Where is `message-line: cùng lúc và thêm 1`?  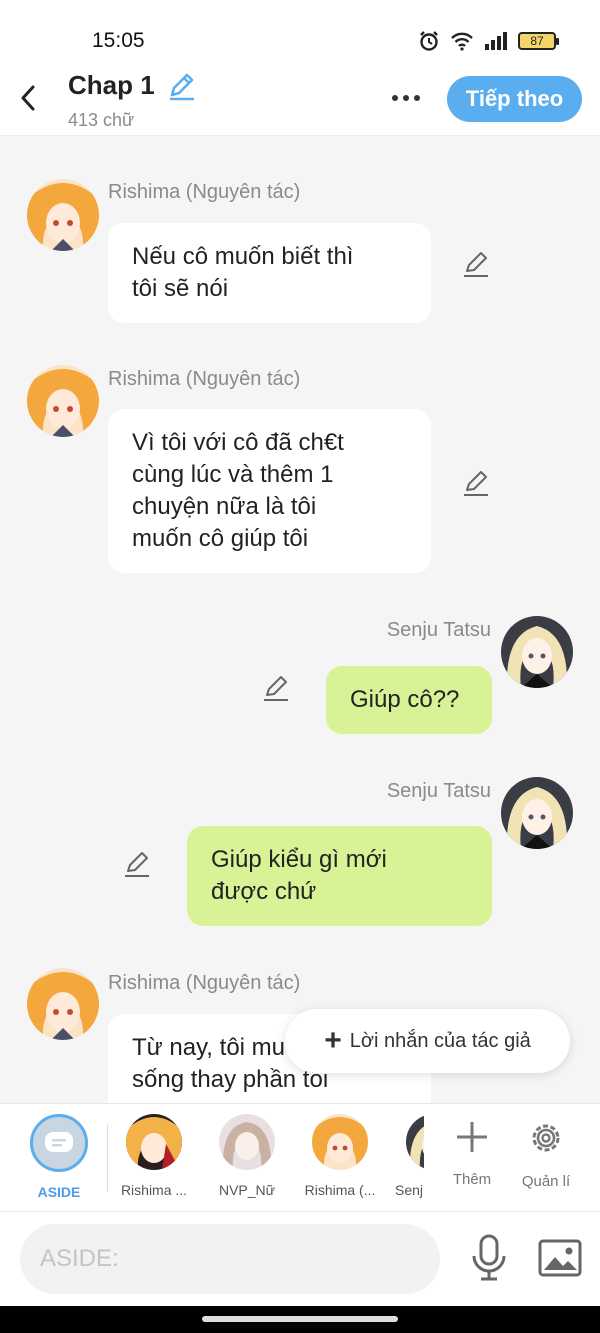 message-line: cùng lúc và thêm 1 is located at coordinates (233, 474).